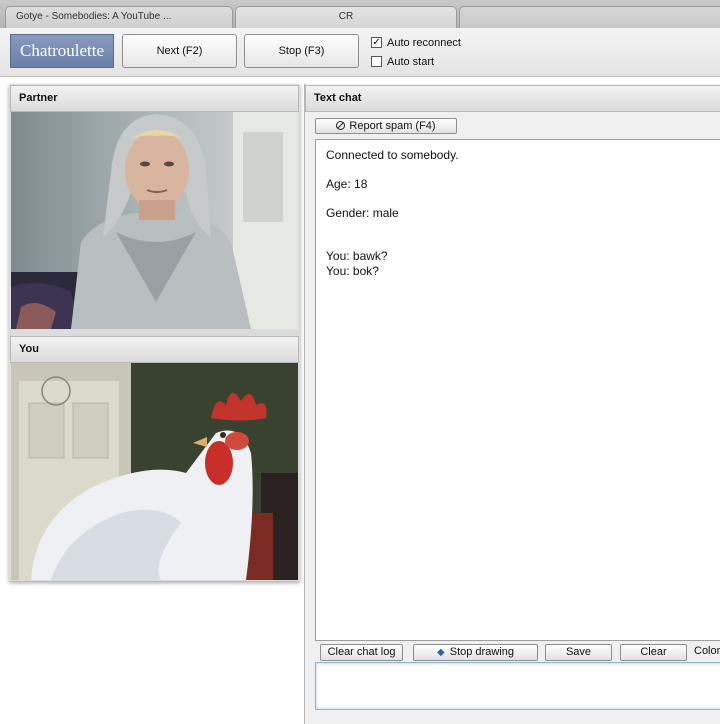  Describe the element at coordinates (357, 256) in the screenshot. I see `chat-message: You: bawk?` at that location.